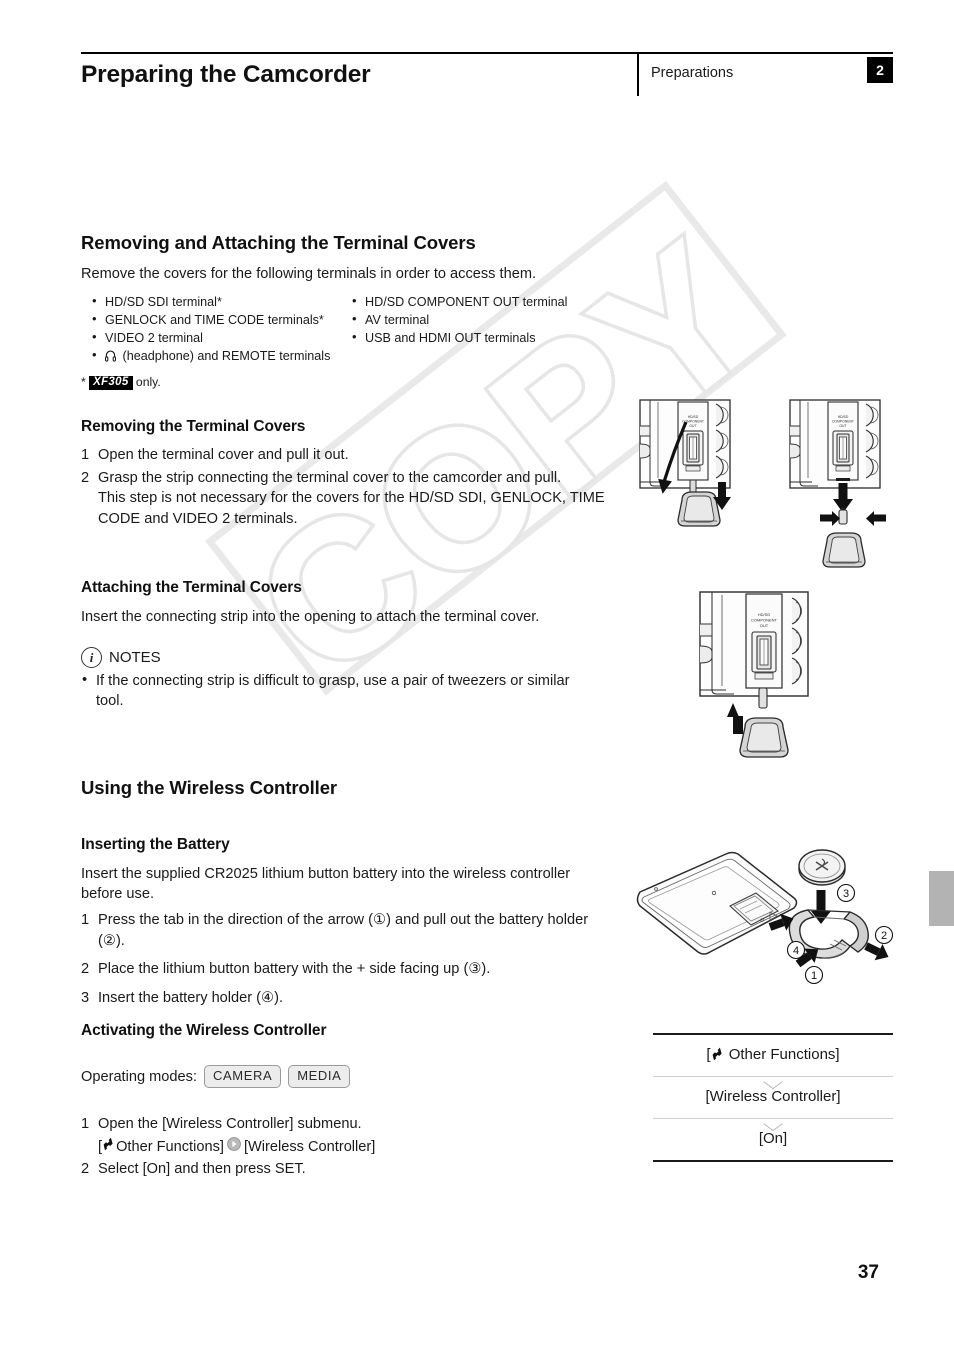  What do you see at coordinates (148, 382) in the screenshot?
I see `footnote-text: only.` at bounding box center [148, 382].